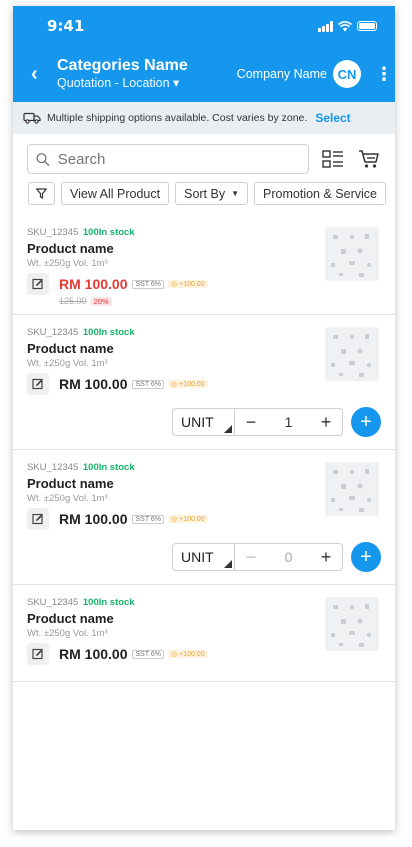  I want to click on battery-icon, so click(367, 26).